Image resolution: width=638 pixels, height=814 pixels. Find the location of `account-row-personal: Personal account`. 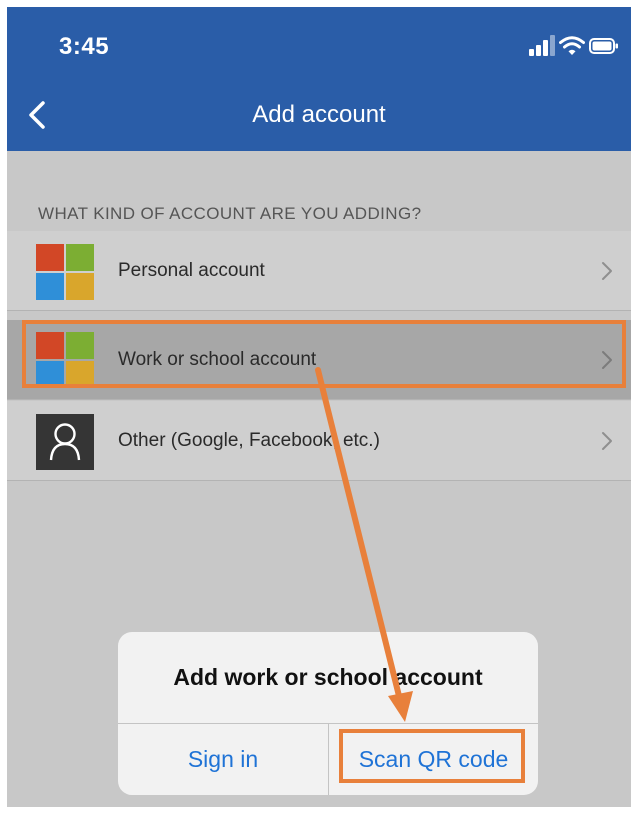

account-row-personal: Personal account is located at coordinates (319, 271).